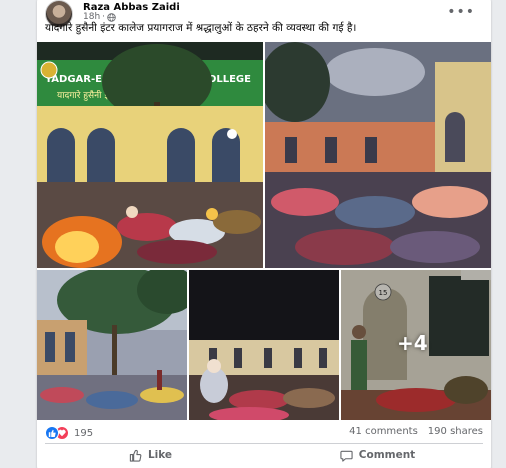 This screenshot has width=506, height=468. I want to click on thumbs-up-outline-icon, so click(135, 455).